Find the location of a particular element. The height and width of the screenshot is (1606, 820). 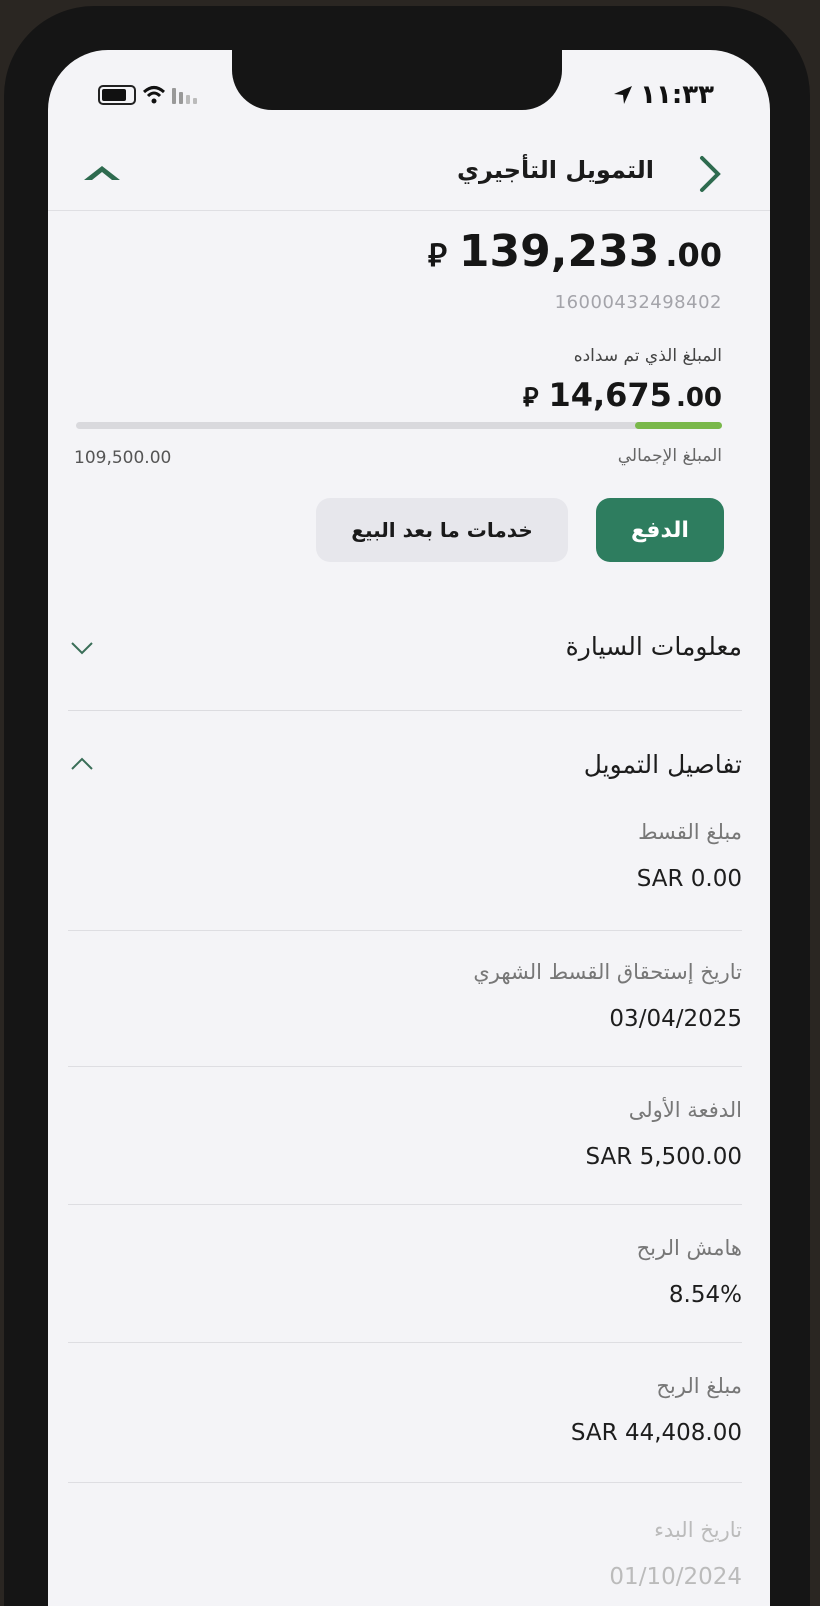

battery-icon is located at coordinates (117, 95).